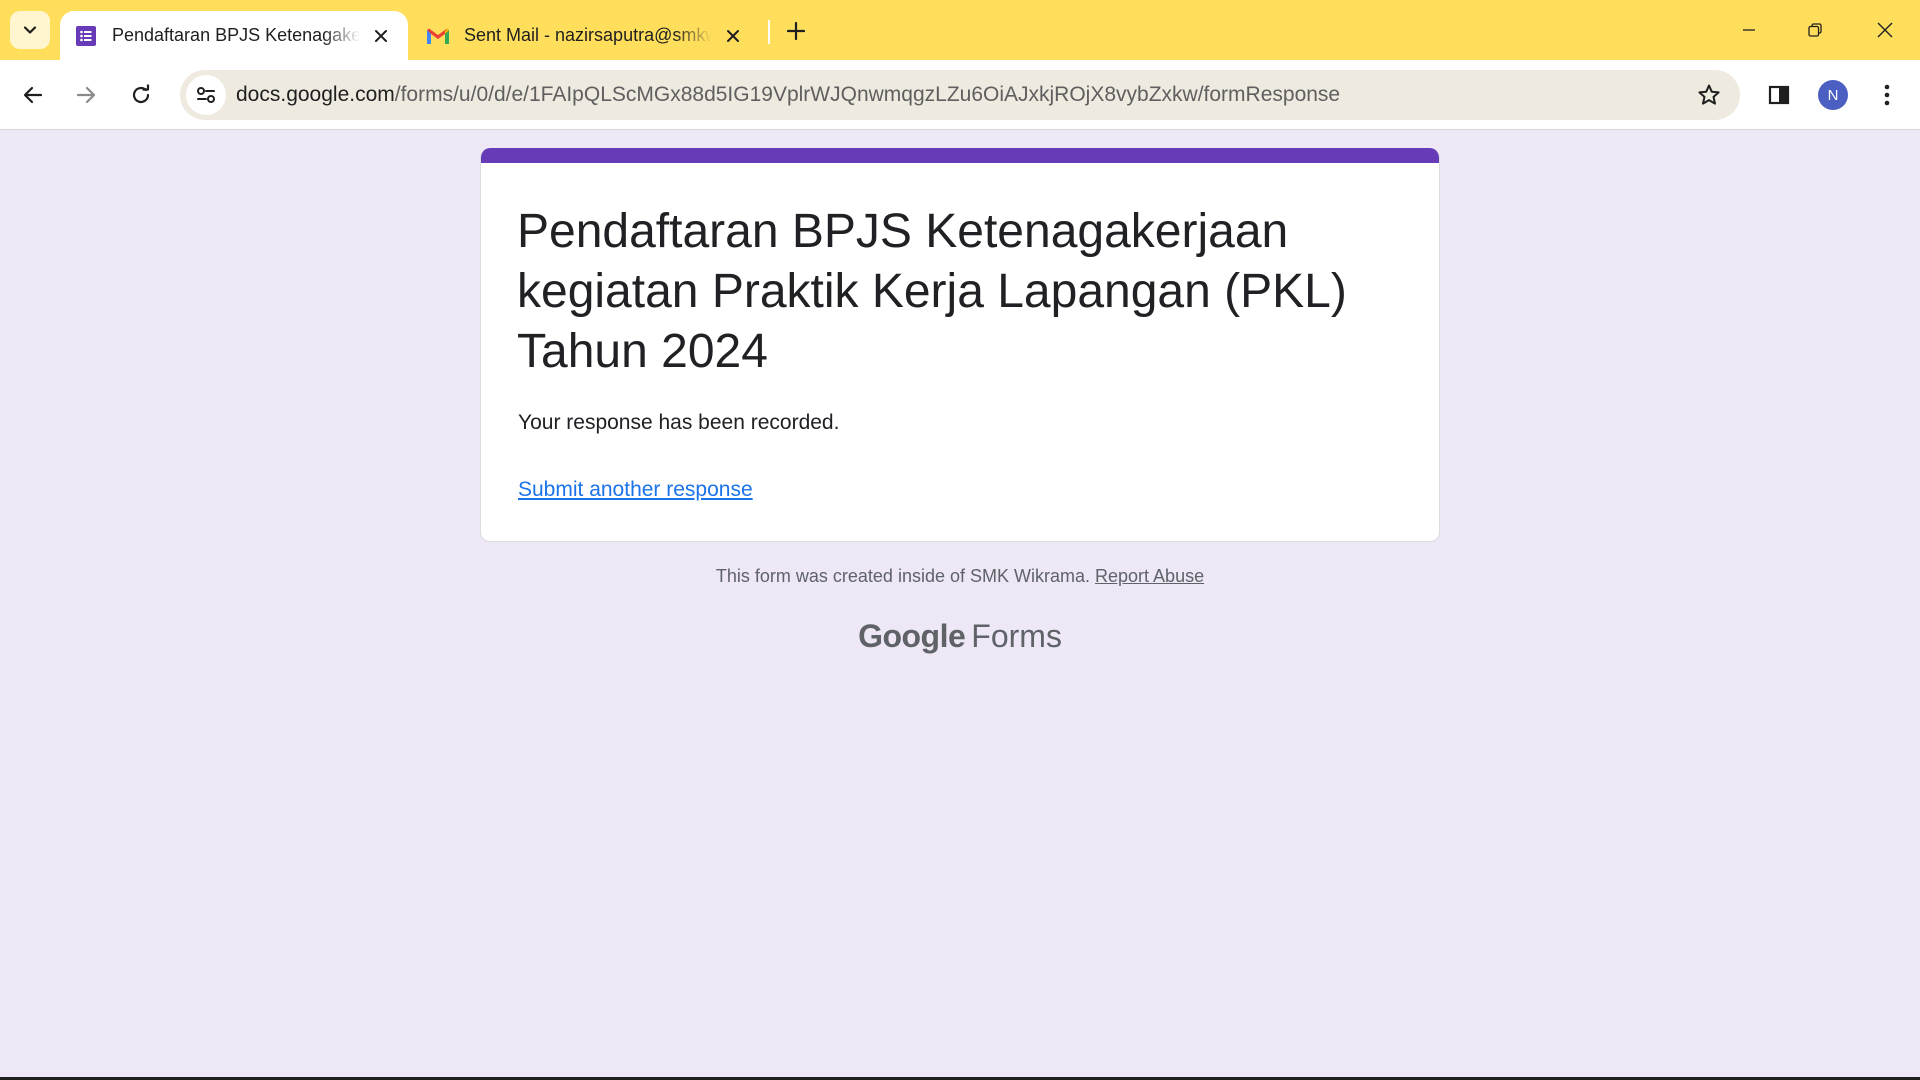 This screenshot has width=1920, height=1080. I want to click on side-panel-button, so click(1779, 95).